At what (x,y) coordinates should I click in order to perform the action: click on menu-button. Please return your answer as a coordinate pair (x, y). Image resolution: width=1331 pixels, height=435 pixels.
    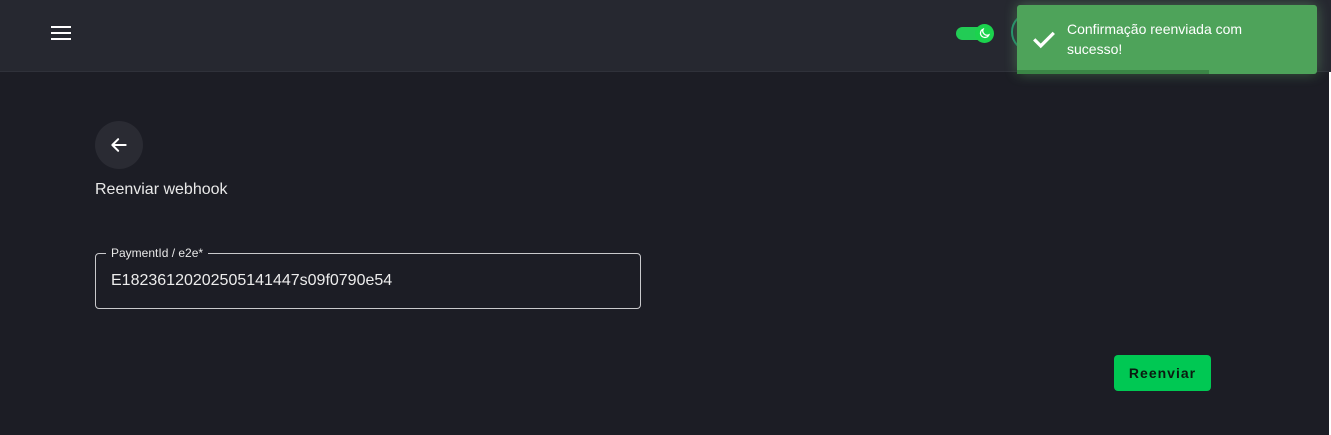
    Looking at the image, I should click on (61, 33).